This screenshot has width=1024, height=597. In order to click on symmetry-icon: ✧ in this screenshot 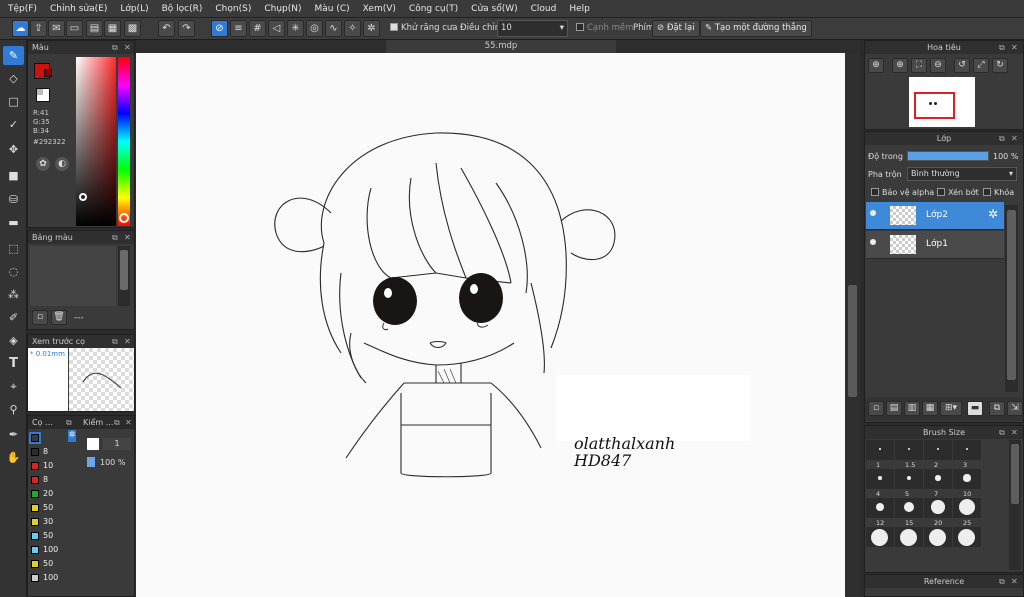, I will do `click(352, 28)`.